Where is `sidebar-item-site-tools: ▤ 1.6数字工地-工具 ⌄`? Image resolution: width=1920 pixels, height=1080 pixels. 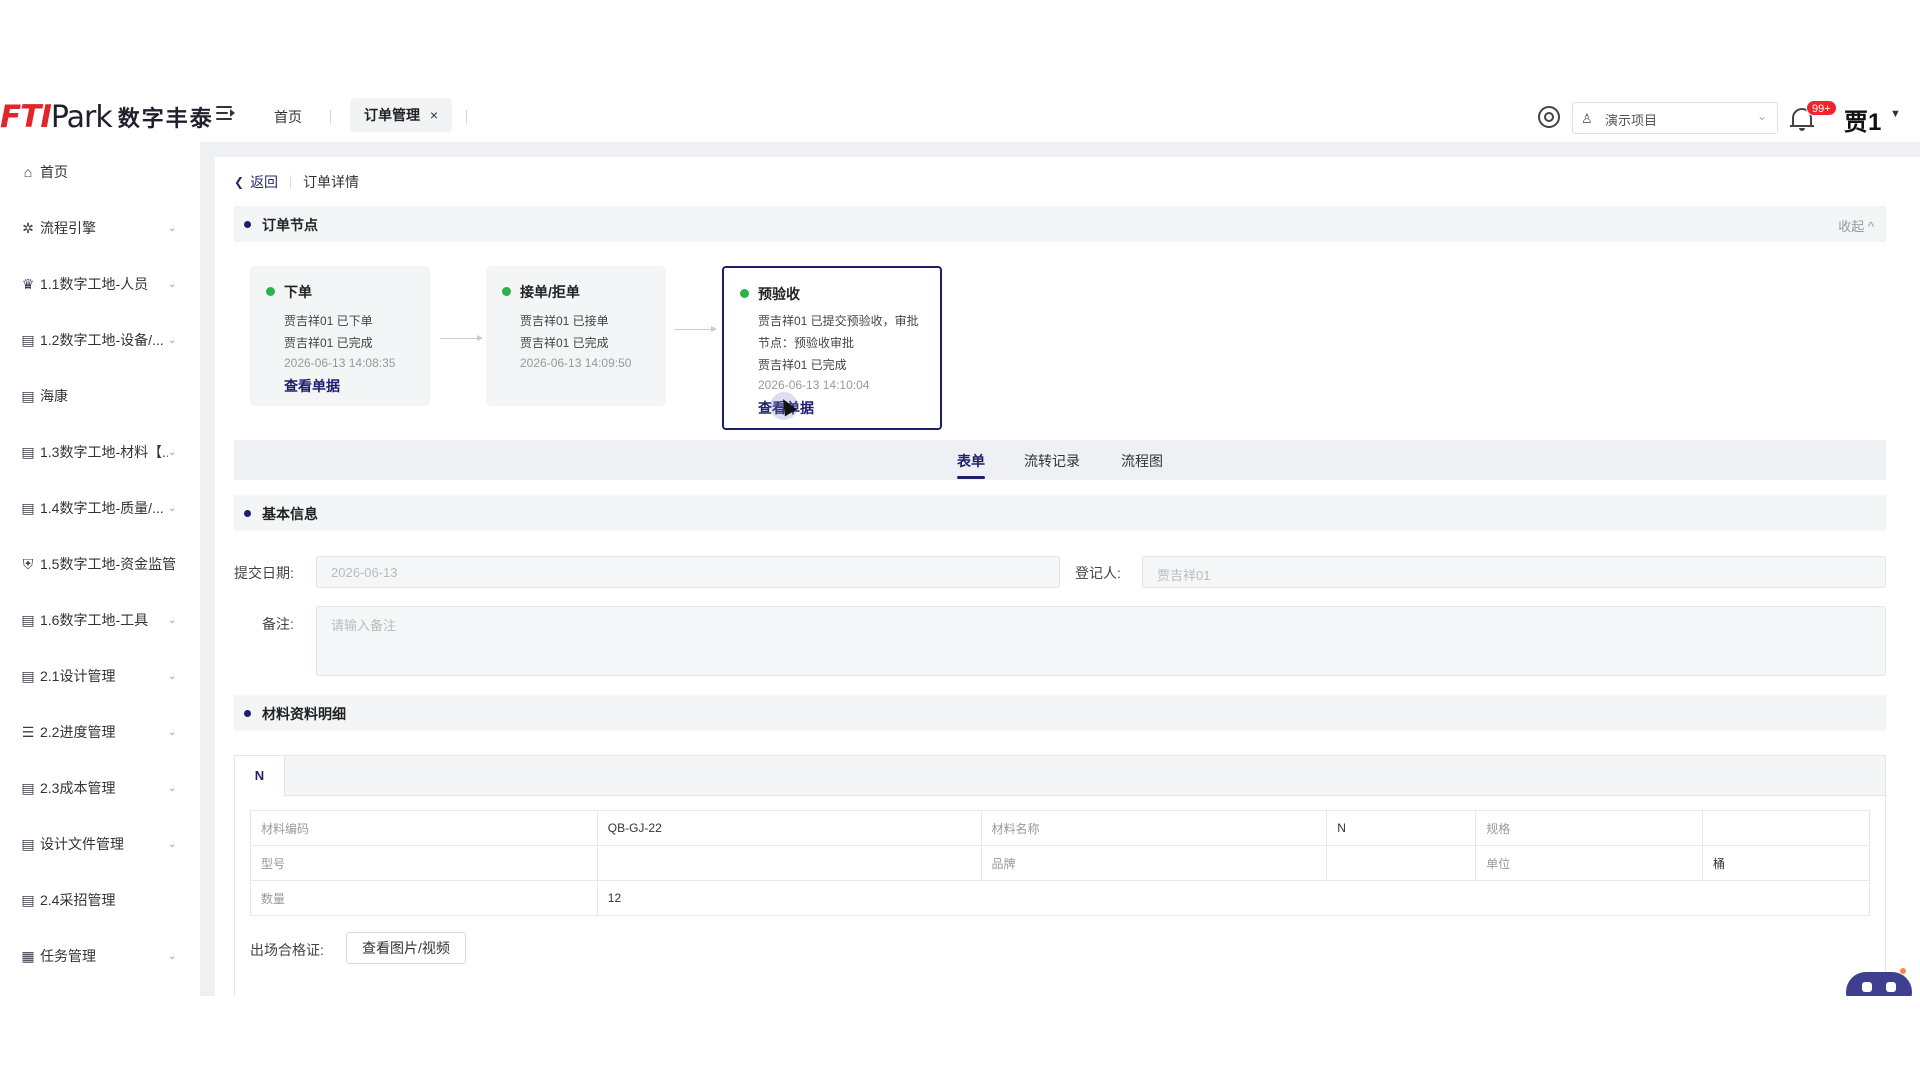 sidebar-item-site-tools: ▤ 1.6数字工地-工具 ⌄ is located at coordinates (100, 620).